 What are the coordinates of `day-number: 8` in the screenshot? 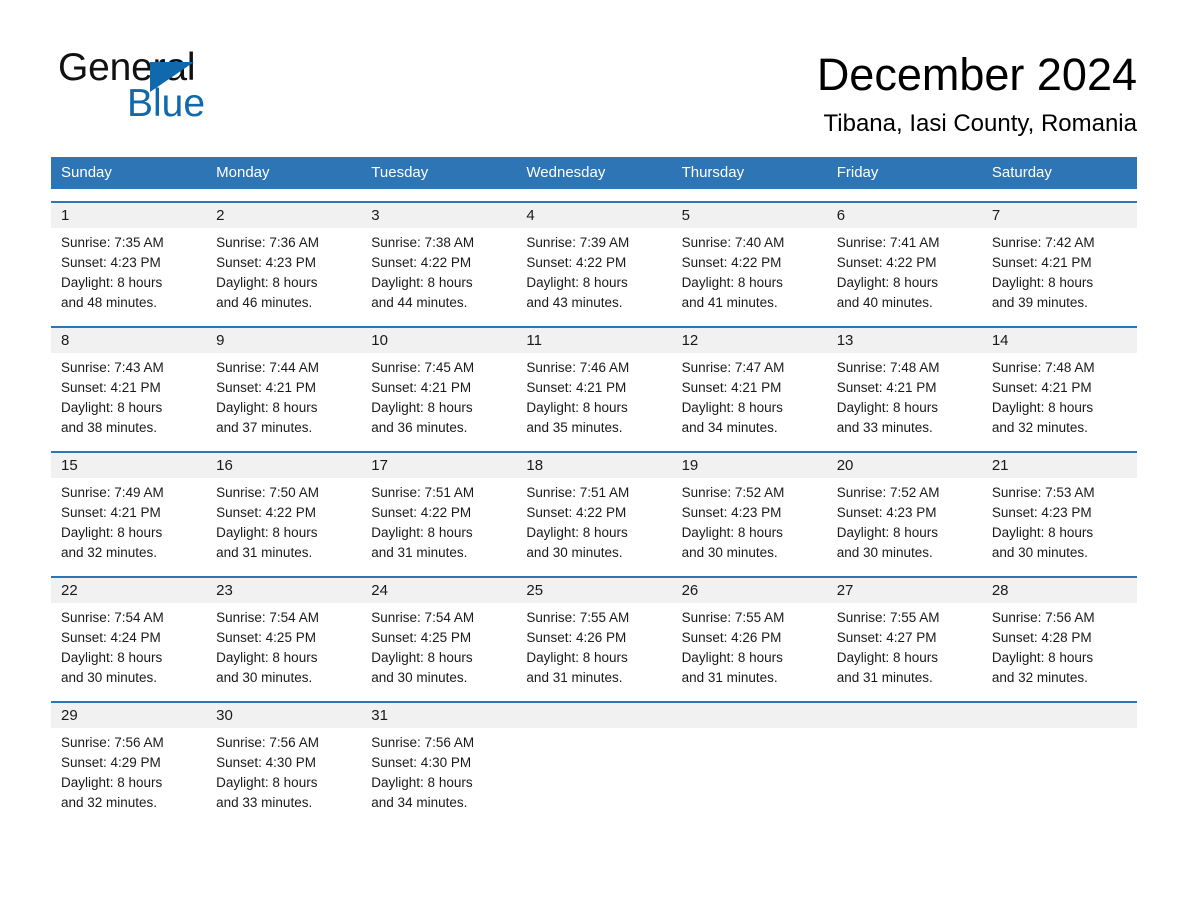 It's located at (128, 340).